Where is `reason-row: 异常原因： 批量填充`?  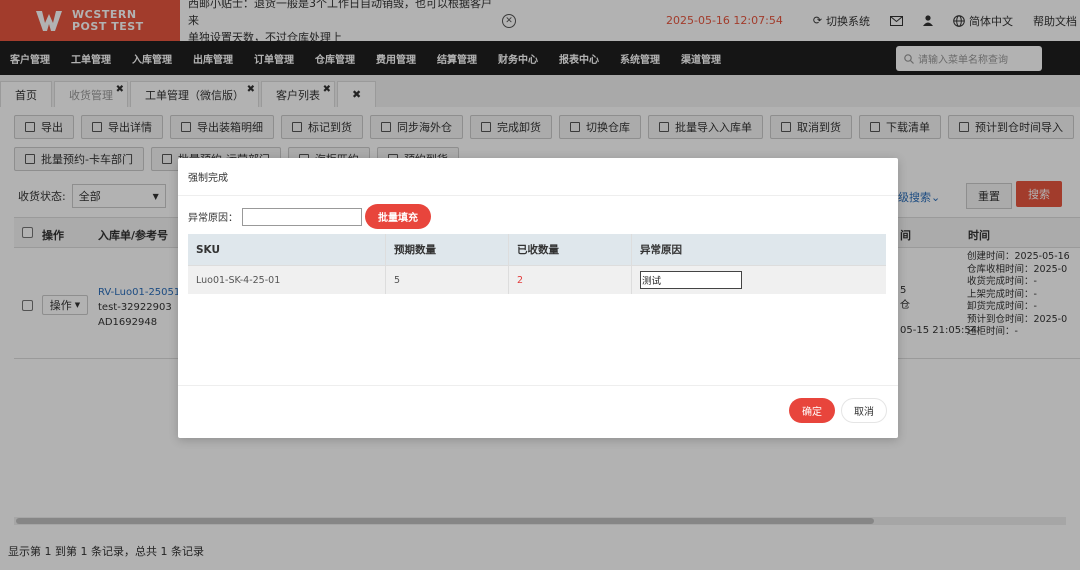
reason-row: 异常原因： 批量填充 is located at coordinates (309, 216).